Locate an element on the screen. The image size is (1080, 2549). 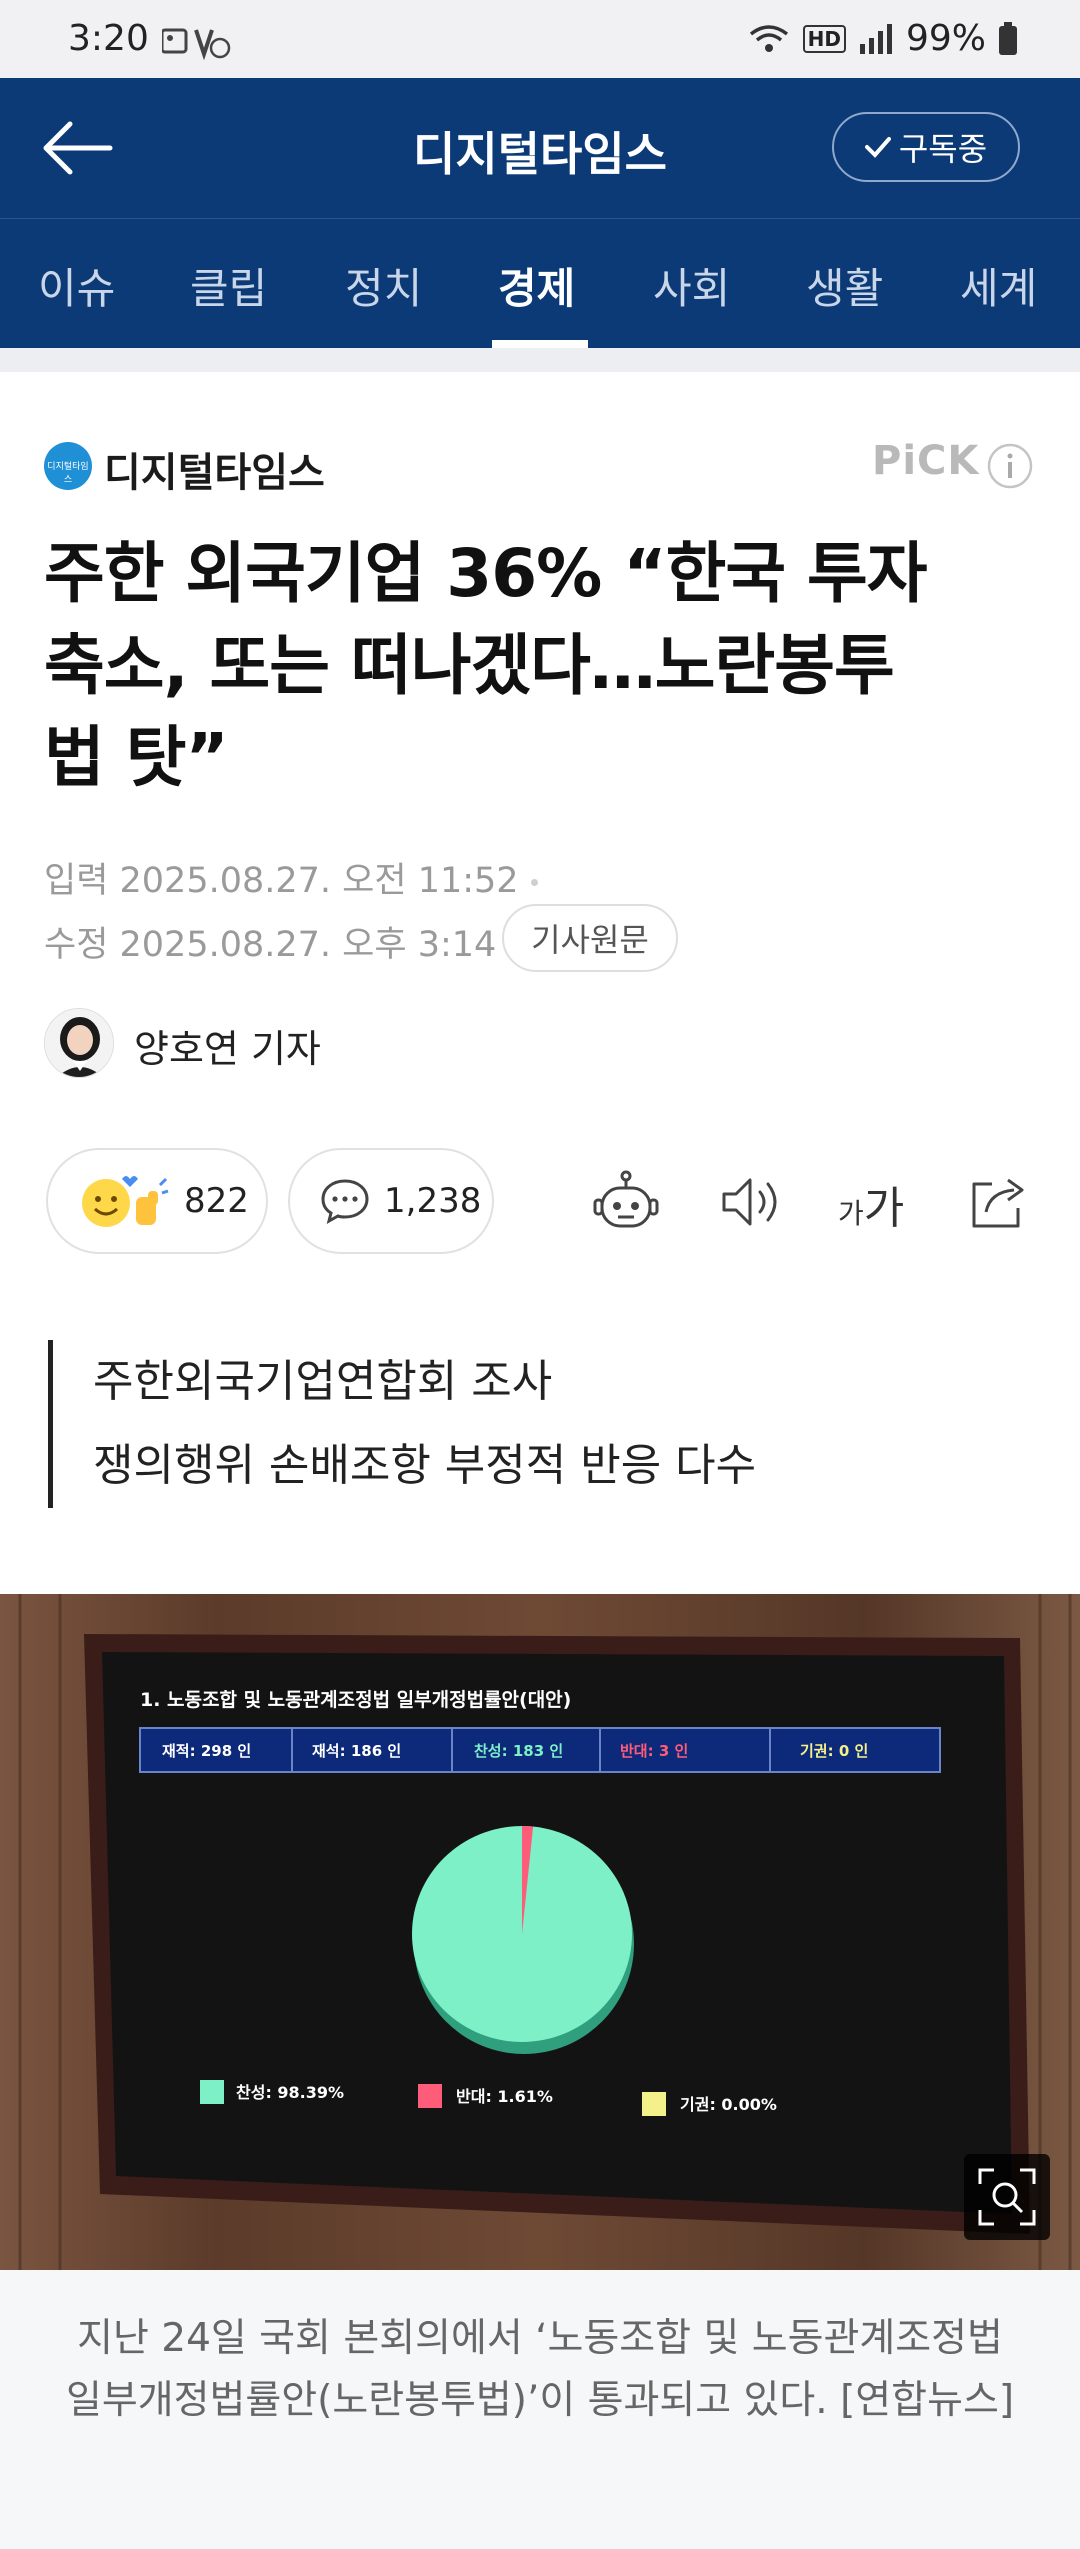
input-date: 입력 2025.08.27. 오전 11:52 is located at coordinates (281, 881).